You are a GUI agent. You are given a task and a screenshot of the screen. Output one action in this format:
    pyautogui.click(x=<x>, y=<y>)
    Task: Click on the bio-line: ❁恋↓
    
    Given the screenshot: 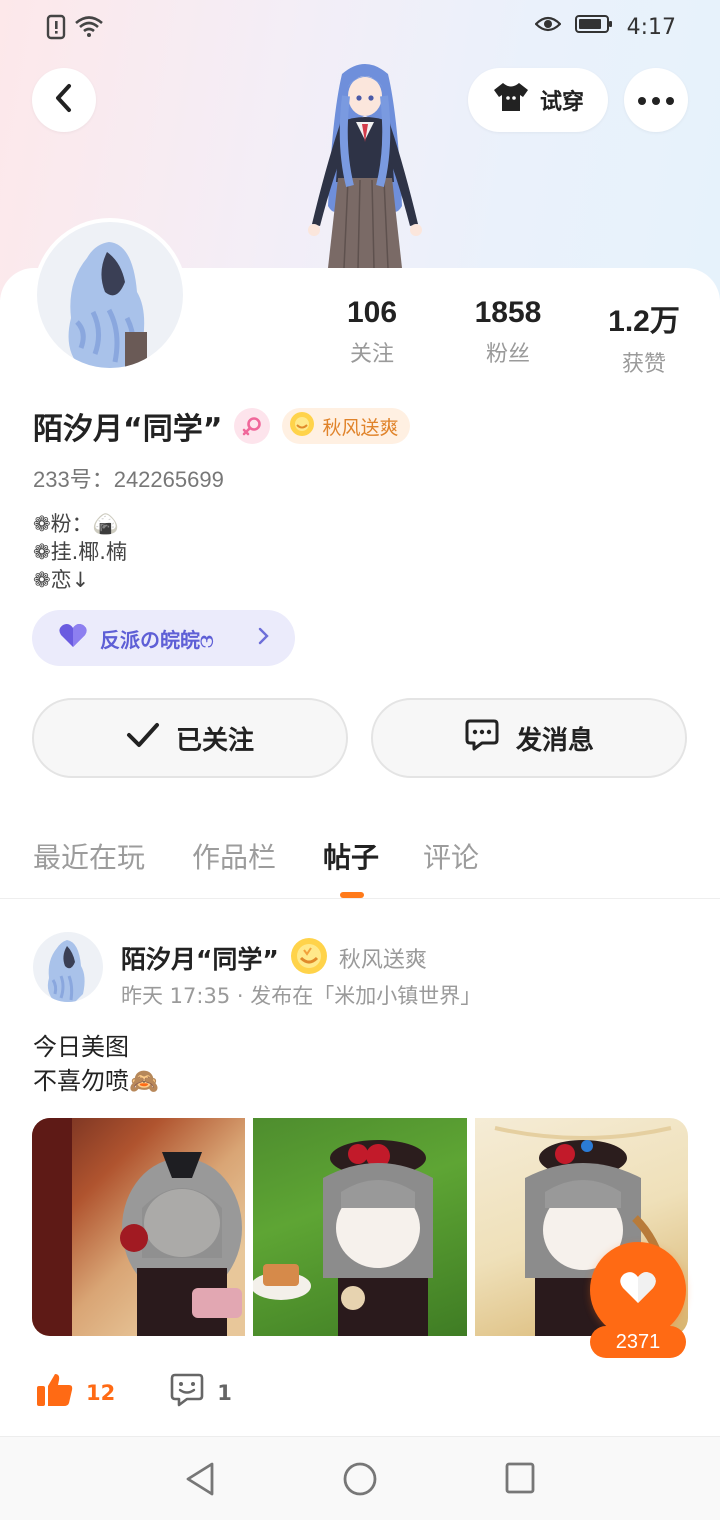 What is the action you would take?
    pyautogui.click(x=61, y=580)
    